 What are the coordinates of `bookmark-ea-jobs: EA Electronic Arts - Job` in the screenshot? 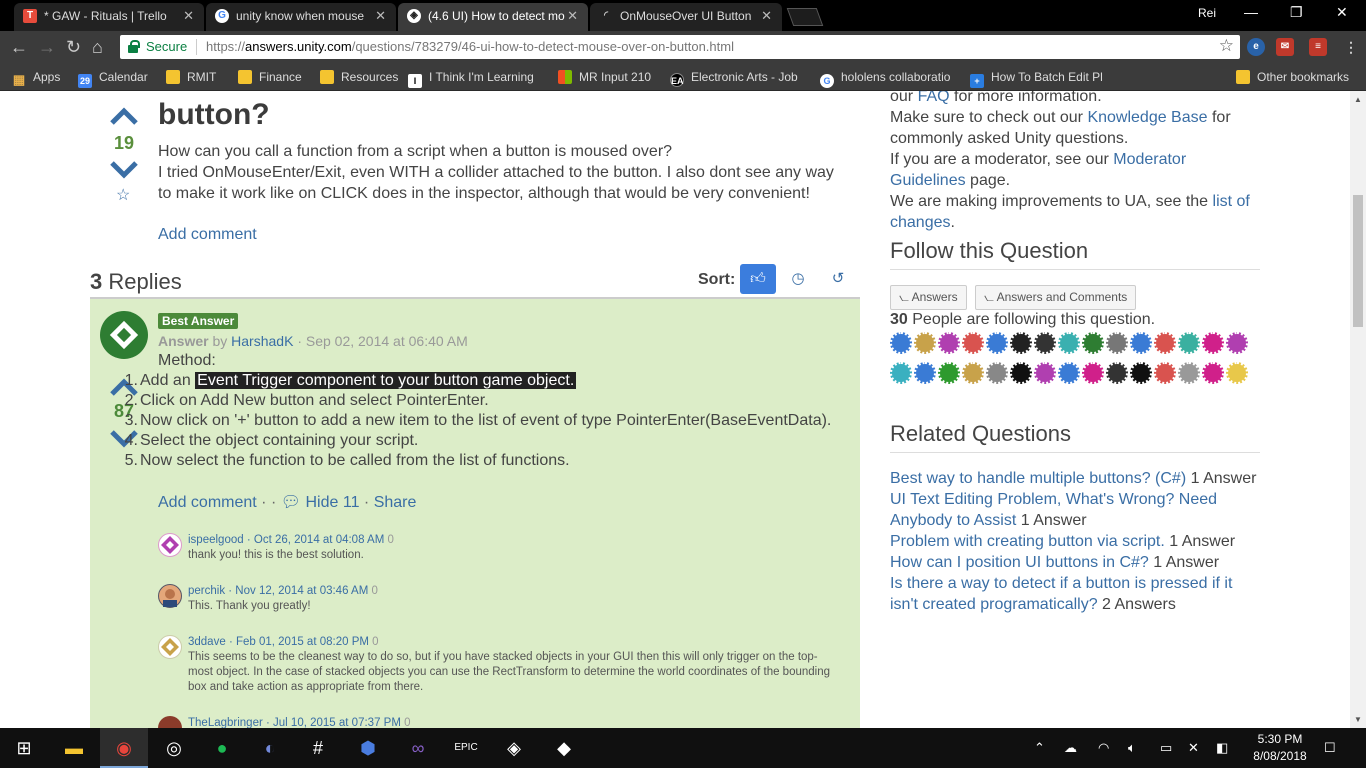 It's located at (734, 78).